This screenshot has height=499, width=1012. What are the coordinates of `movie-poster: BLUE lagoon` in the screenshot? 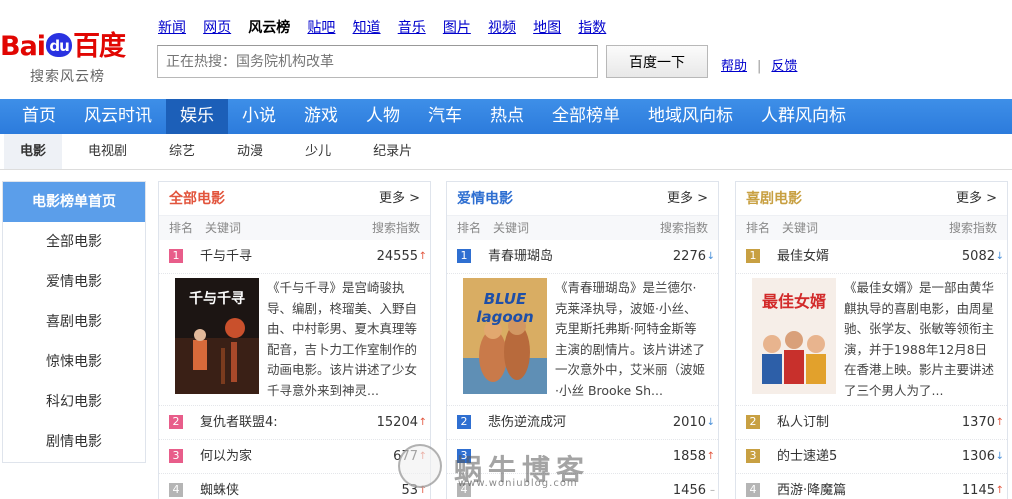 It's located at (505, 336).